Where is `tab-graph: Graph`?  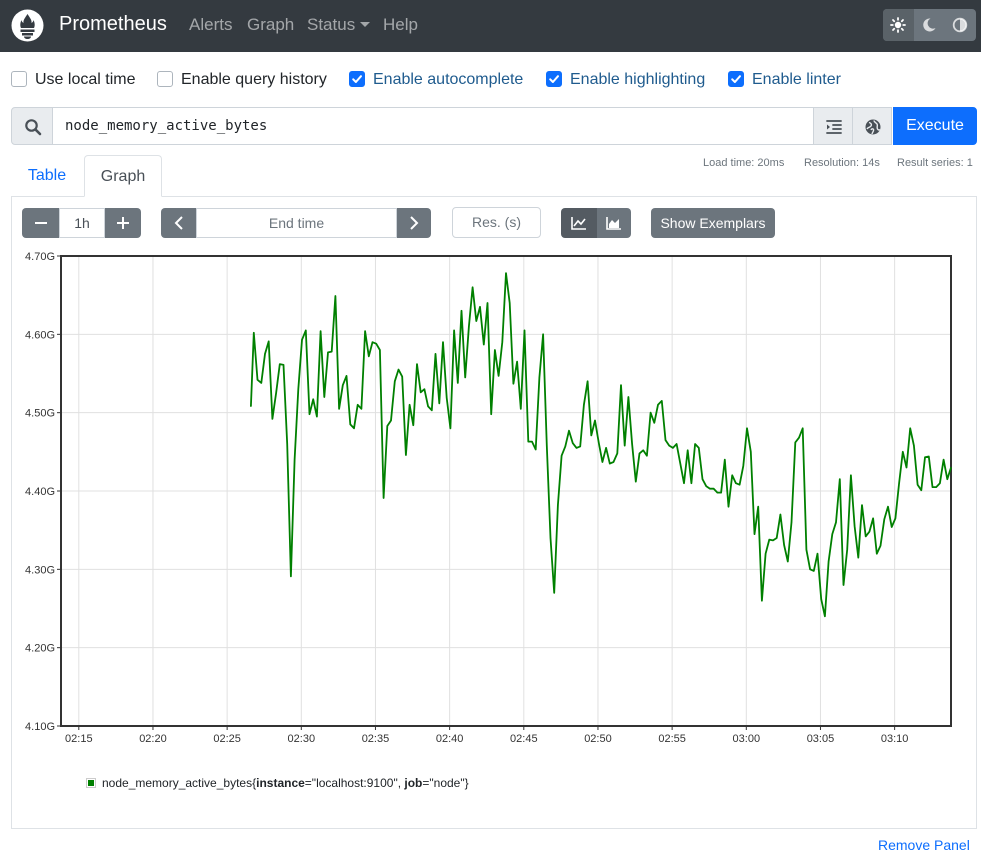 tab-graph: Graph is located at coordinates (123, 176).